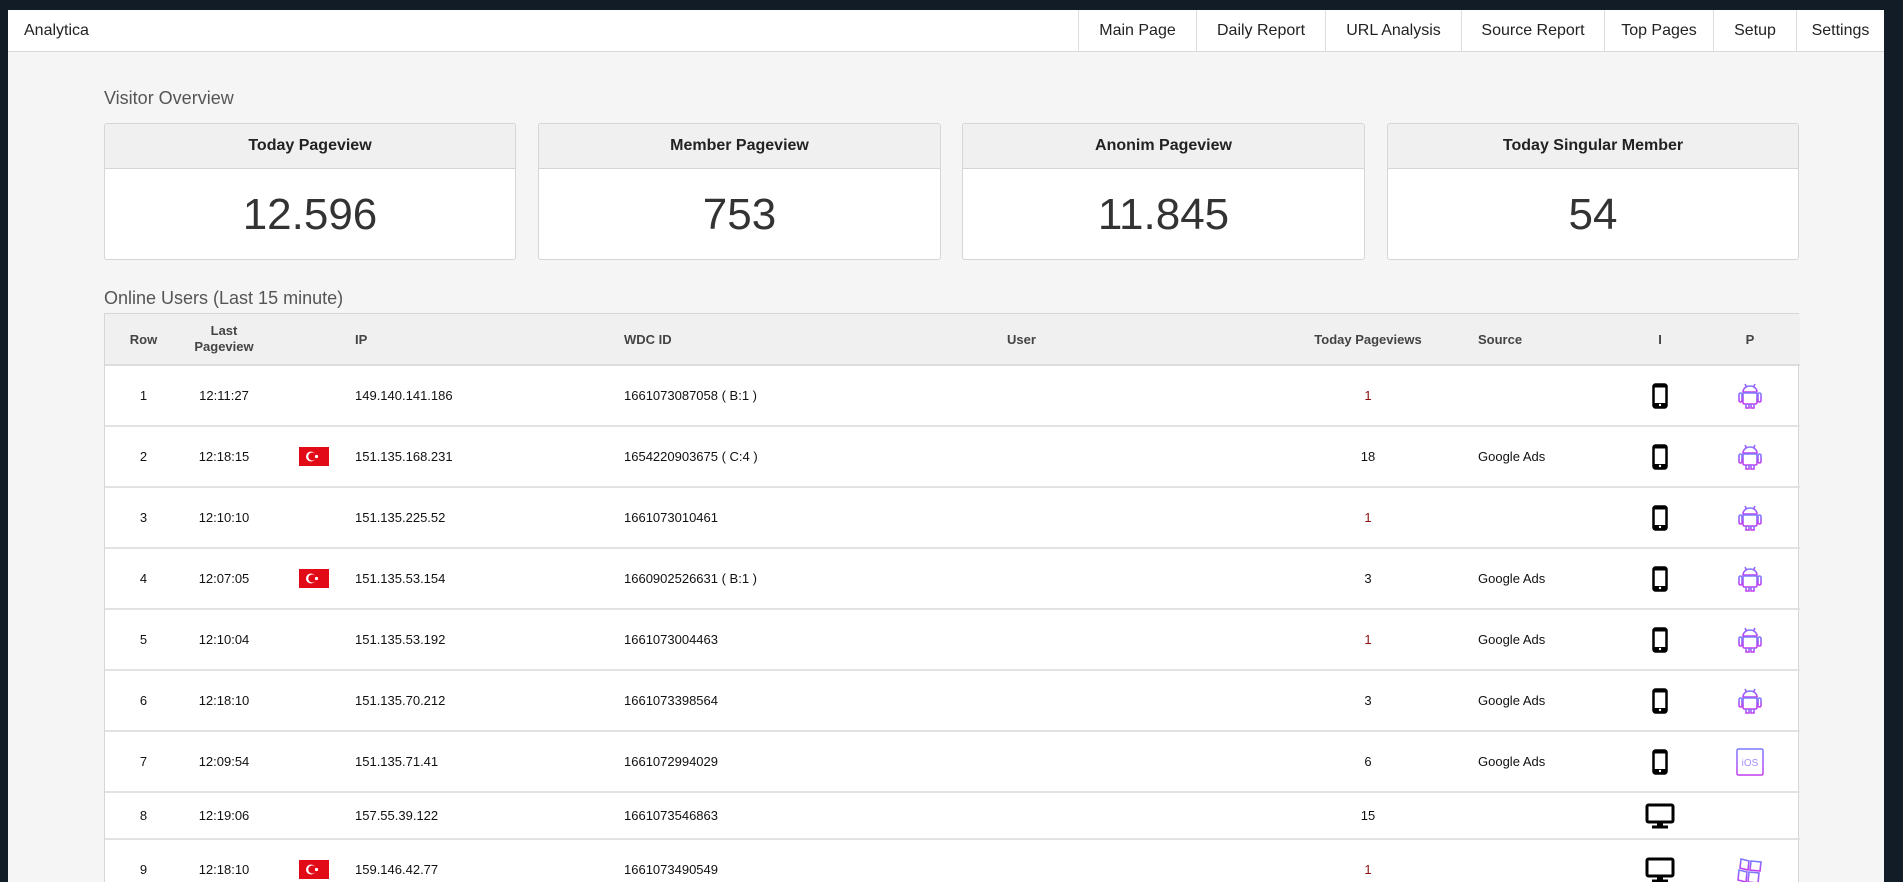 The height and width of the screenshot is (882, 1903). I want to click on nav-daily-report: Daily Report, so click(1260, 30).